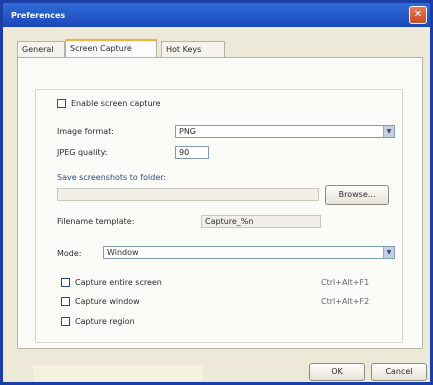  I want to click on close-button: ✕, so click(418, 15).